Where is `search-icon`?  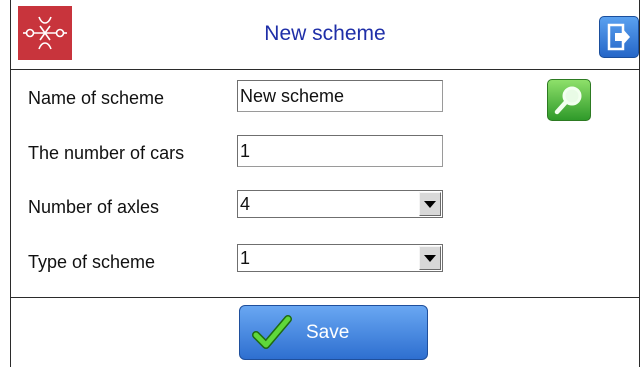 search-icon is located at coordinates (568, 100).